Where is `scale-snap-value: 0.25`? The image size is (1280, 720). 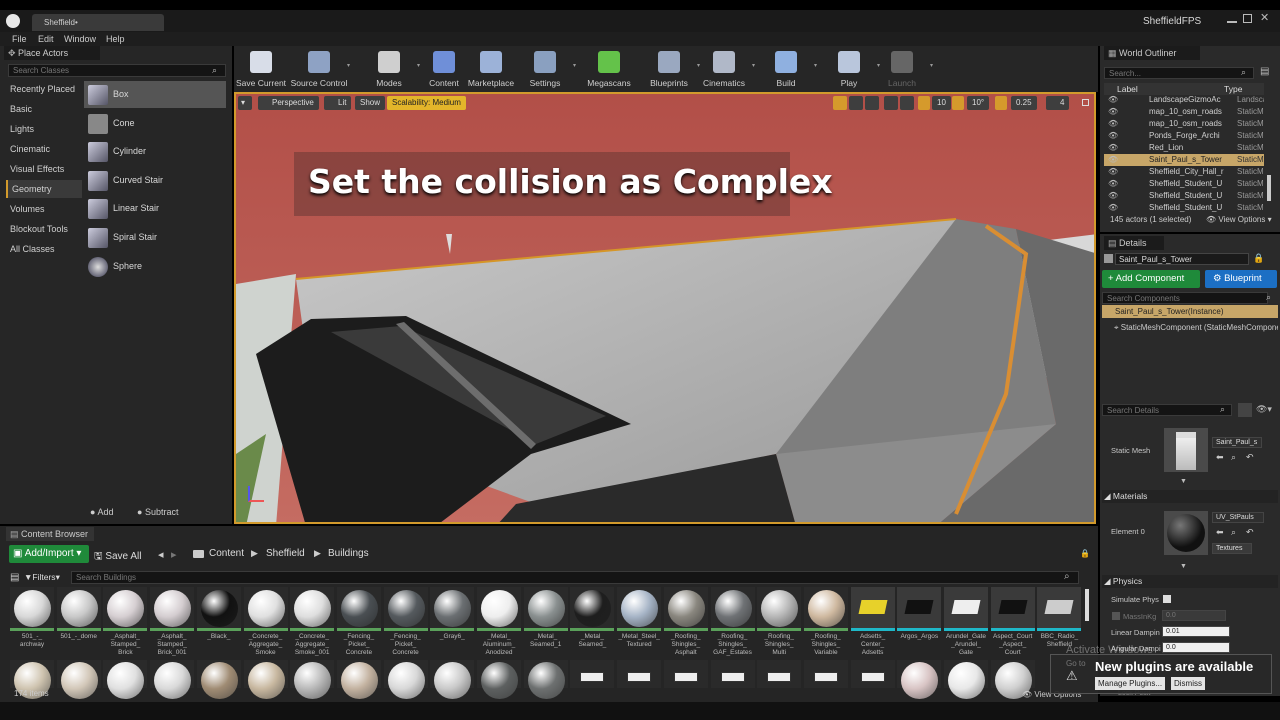
scale-snap-value: 0.25 is located at coordinates (1024, 103).